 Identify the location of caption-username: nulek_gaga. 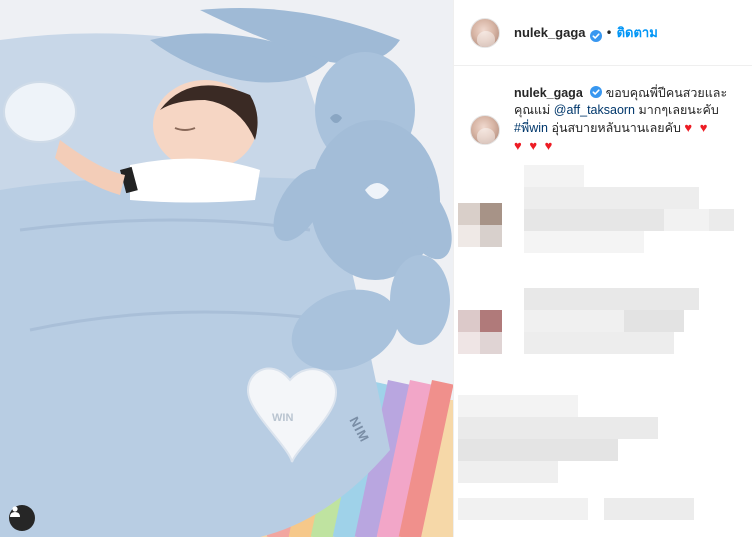
(548, 93).